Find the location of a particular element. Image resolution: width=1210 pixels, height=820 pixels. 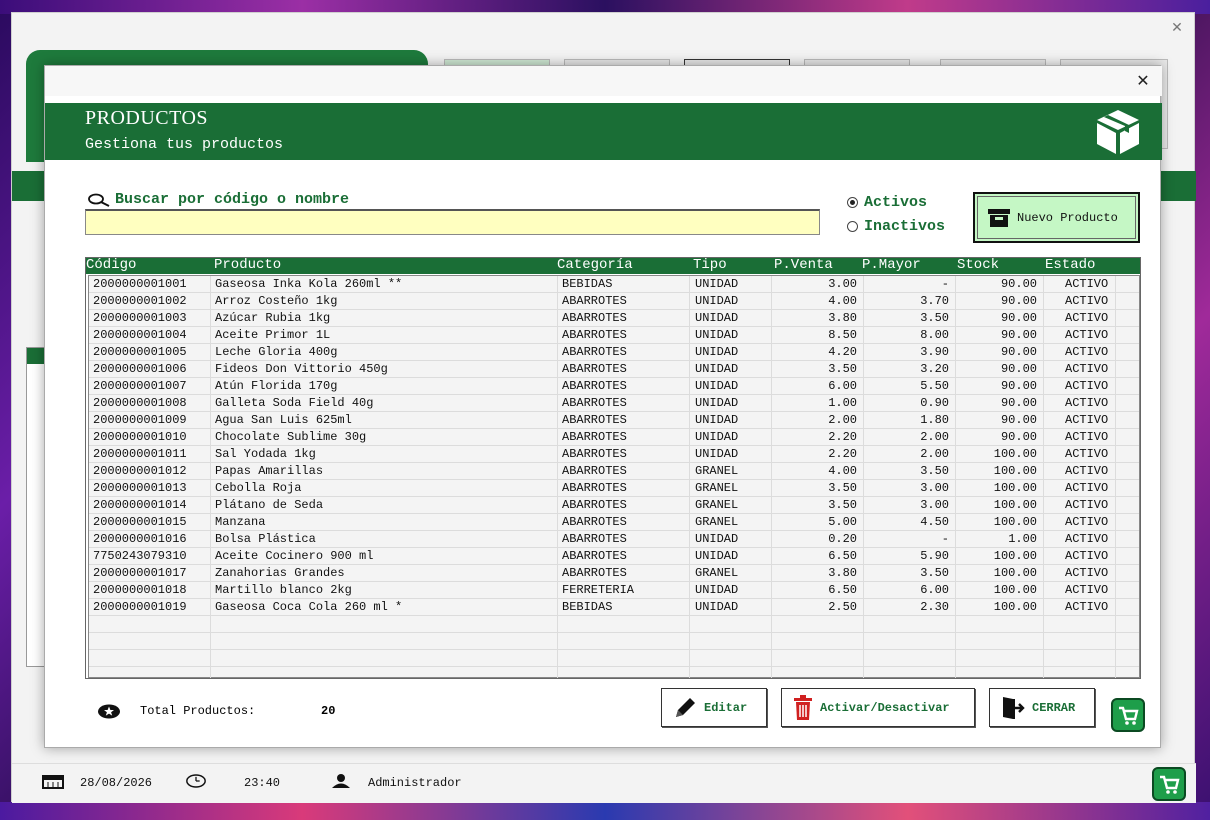

cell-stock: 90.00 is located at coordinates (1018, 301).